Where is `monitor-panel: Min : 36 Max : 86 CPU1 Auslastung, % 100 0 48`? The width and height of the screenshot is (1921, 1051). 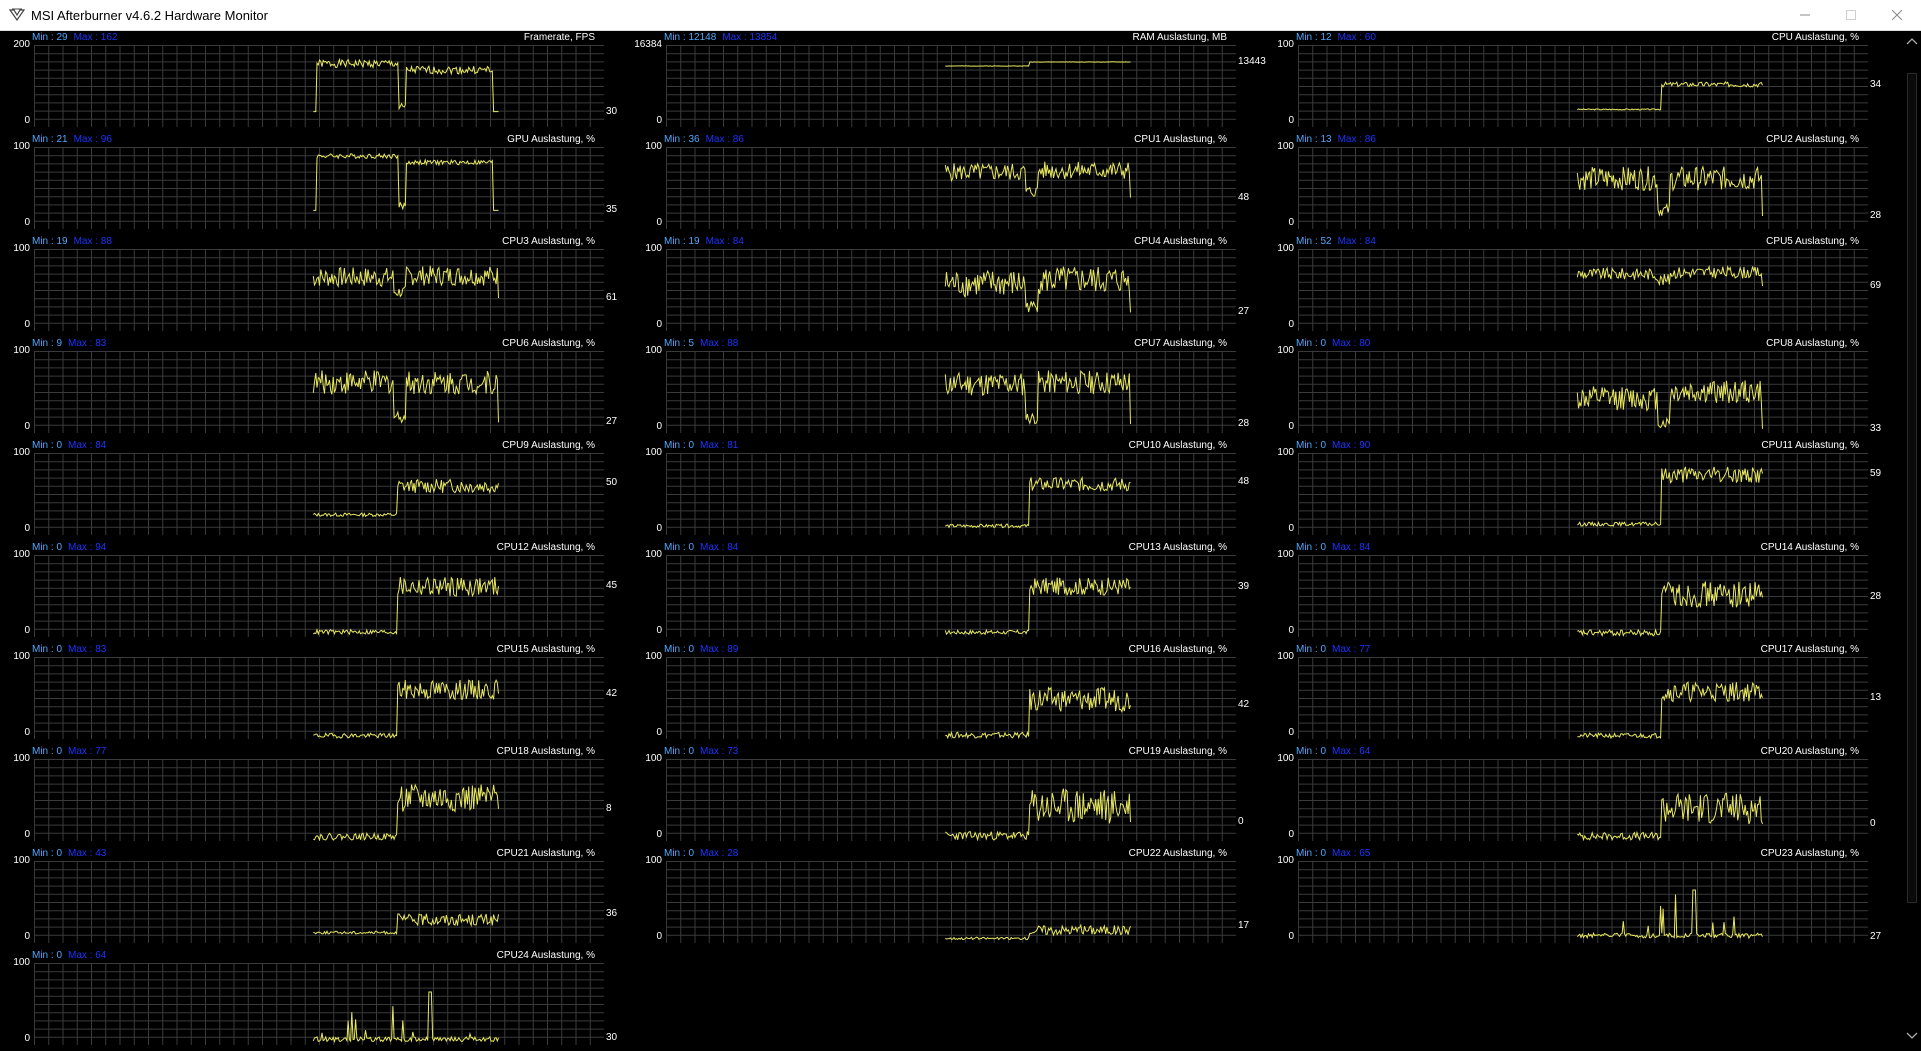 monitor-panel: Min : 36 Max : 86 CPU1 Auslastung, % 100 0 48 is located at coordinates (940, 184).